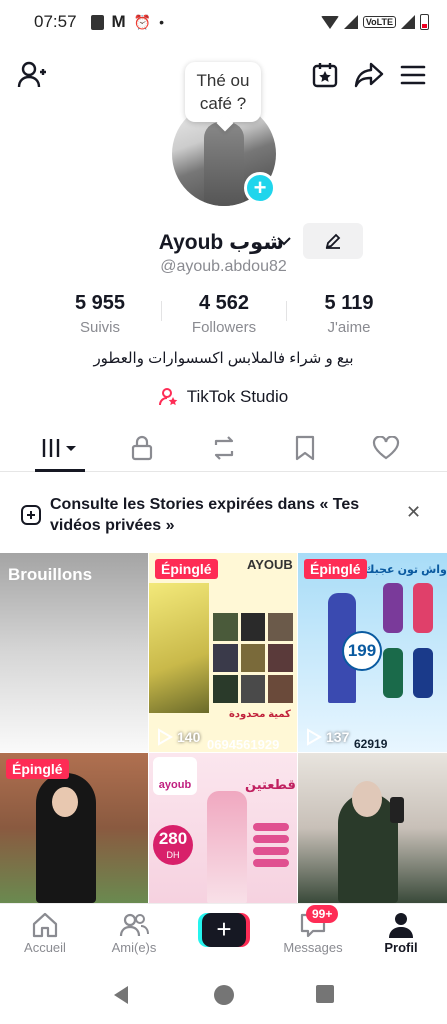 The height and width of the screenshot is (1024, 447). I want to click on edit-profile-button, so click(333, 241).